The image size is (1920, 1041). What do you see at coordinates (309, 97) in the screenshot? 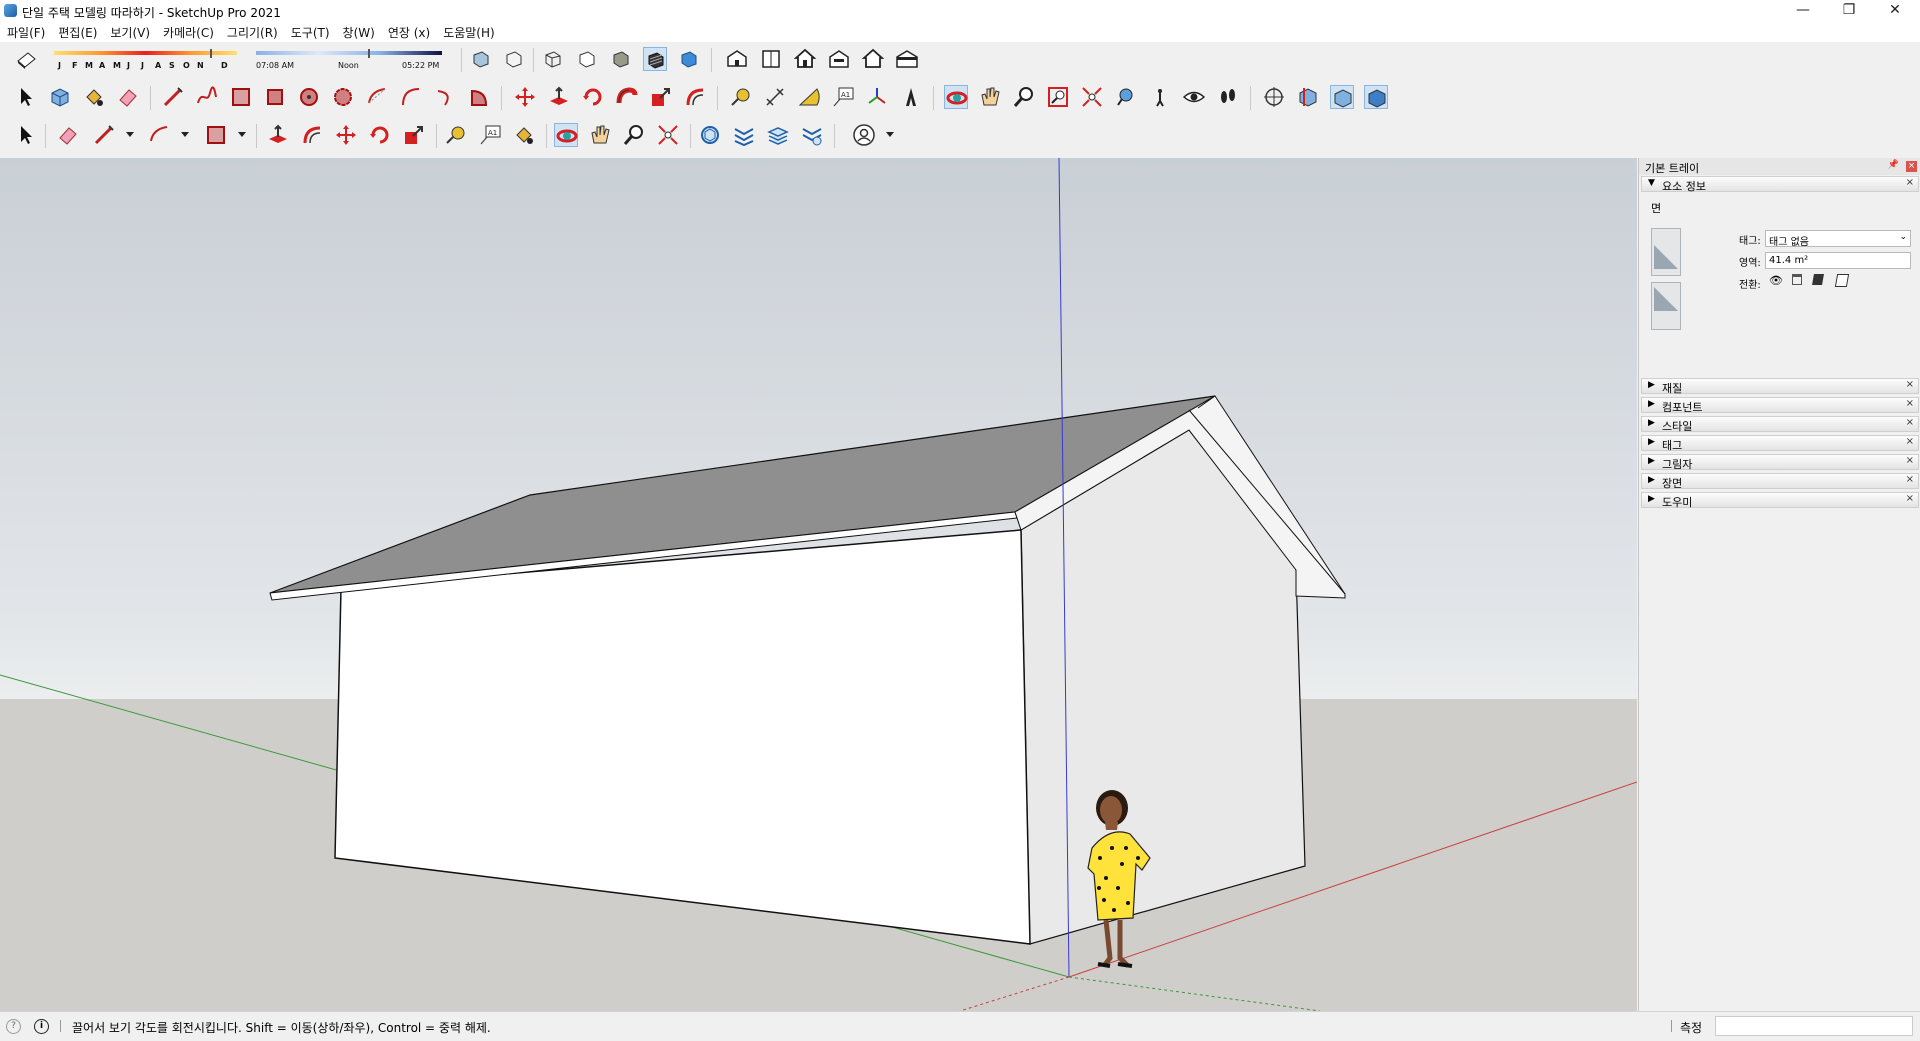
I see `circle-icon` at bounding box center [309, 97].